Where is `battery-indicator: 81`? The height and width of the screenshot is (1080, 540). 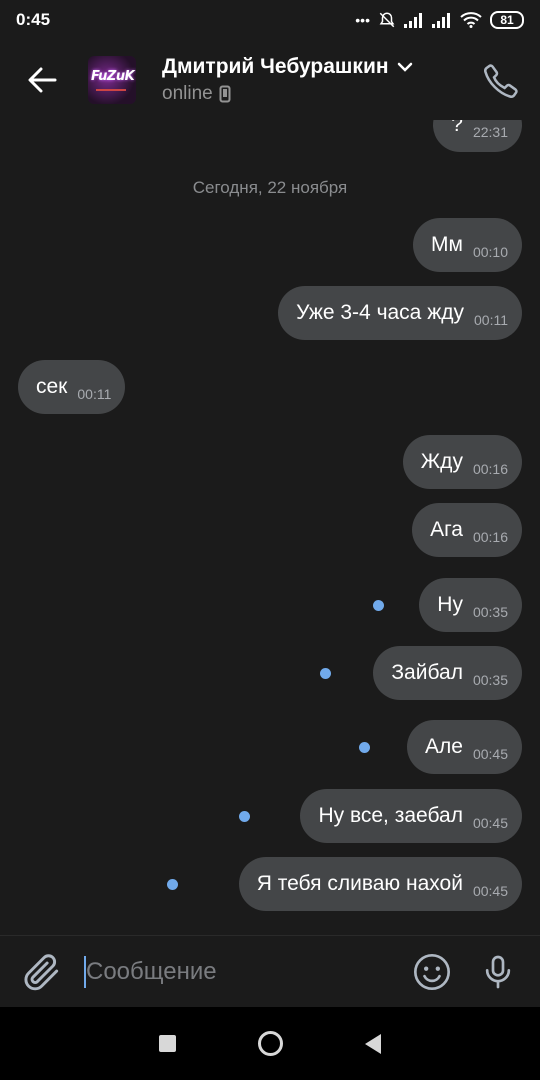
battery-indicator: 81 is located at coordinates (507, 20).